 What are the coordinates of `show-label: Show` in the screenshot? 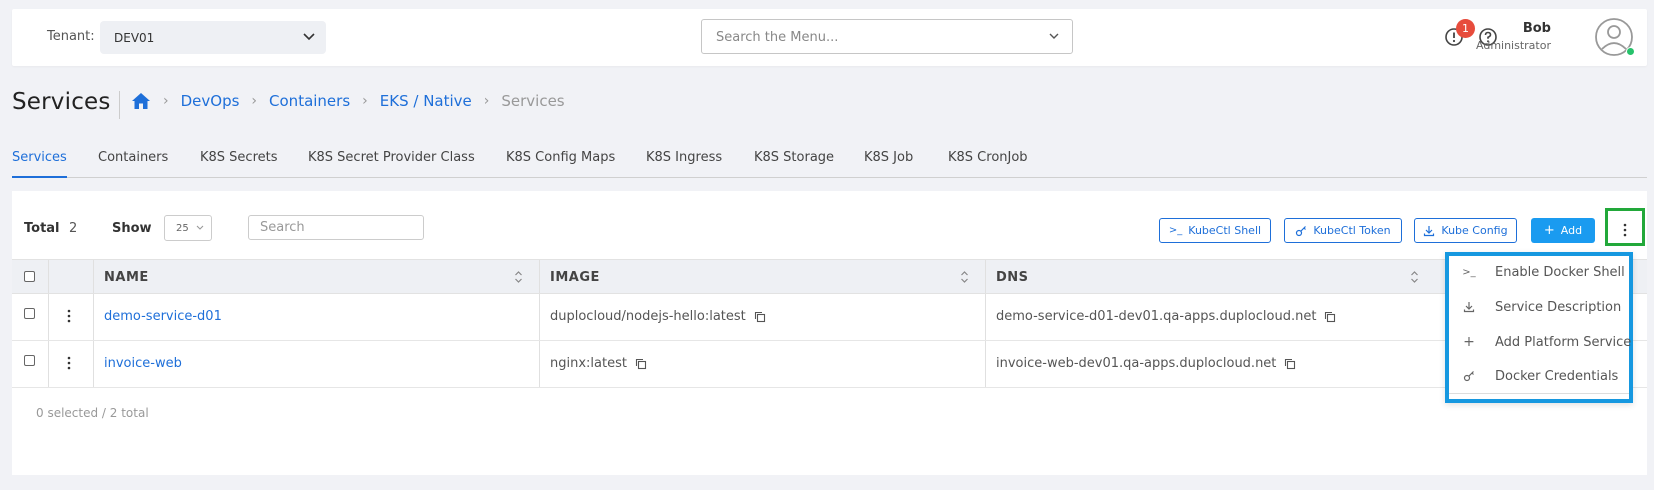 It's located at (132, 228).